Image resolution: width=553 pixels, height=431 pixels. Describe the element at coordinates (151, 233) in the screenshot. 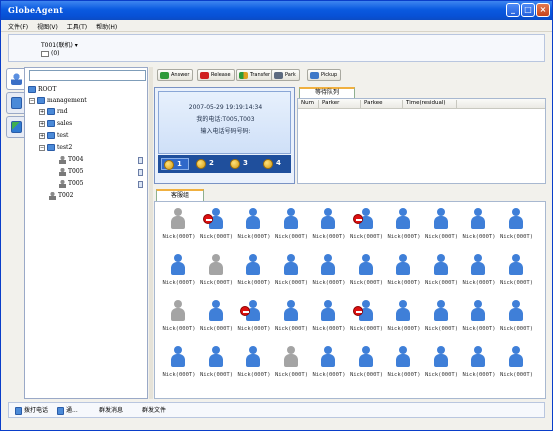

I see `panel-splitter` at that location.